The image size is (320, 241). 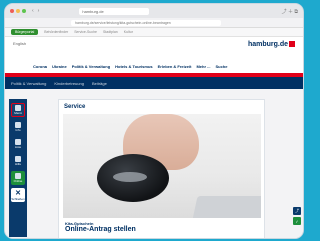 What do you see at coordinates (267, 44) in the screenshot?
I see `logo-text: hamburg.de` at bounding box center [267, 44].